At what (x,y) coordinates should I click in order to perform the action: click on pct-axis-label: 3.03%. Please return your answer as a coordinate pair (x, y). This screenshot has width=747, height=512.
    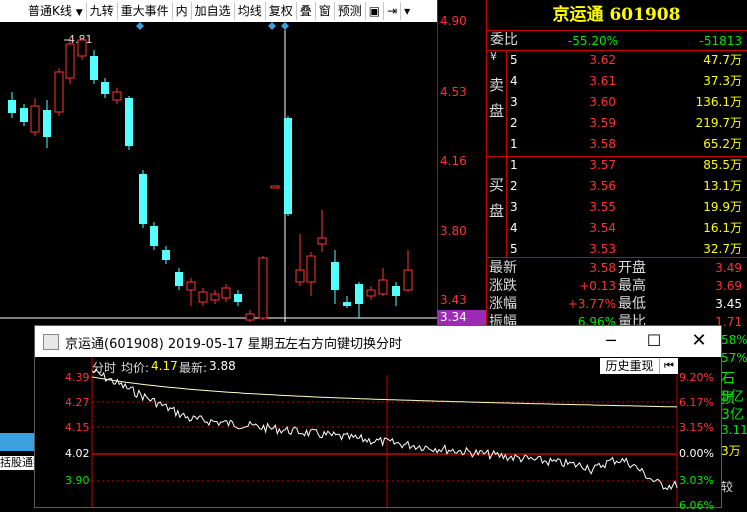
    Looking at the image, I should click on (696, 480).